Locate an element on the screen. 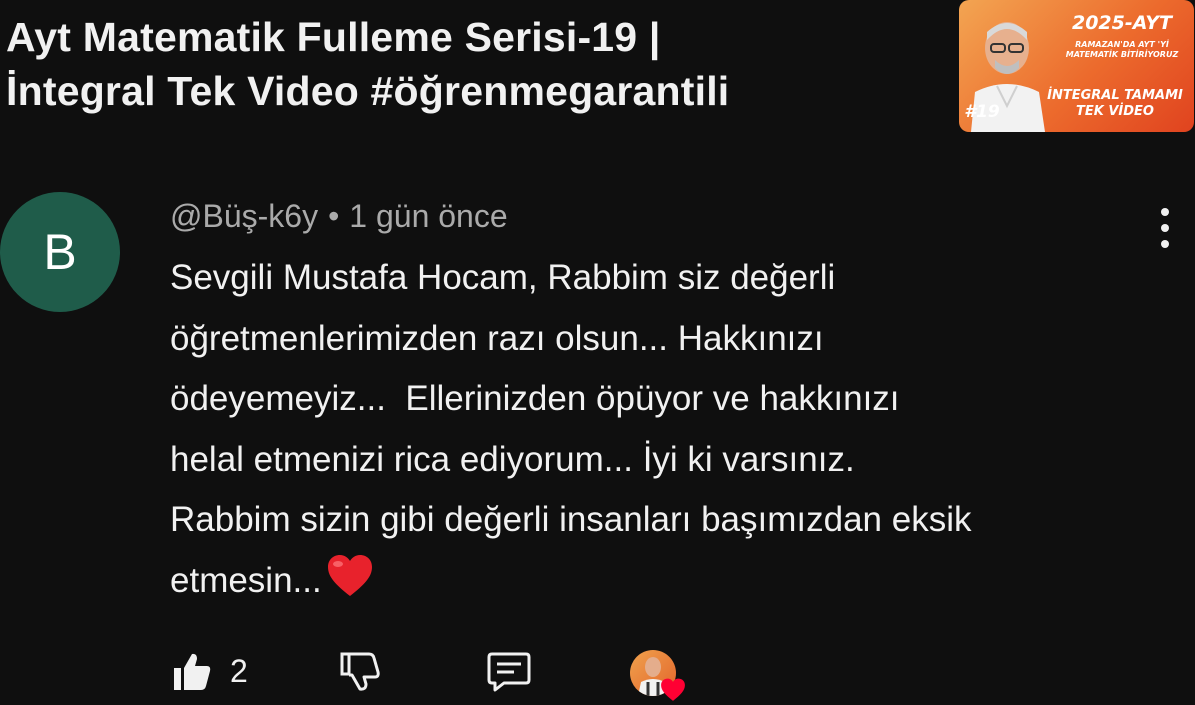  like-button: 2 is located at coordinates (209, 671).